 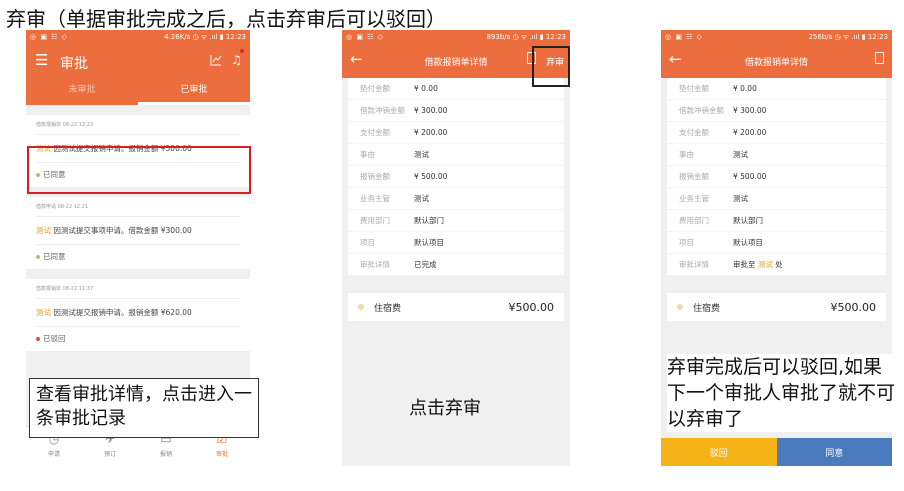 I want to click on status-bar: ◎ ▣ ☷ ◇ 4.26K/s ◷ ᯤ .ııl ▮ 12:23, so click(x=138, y=37).